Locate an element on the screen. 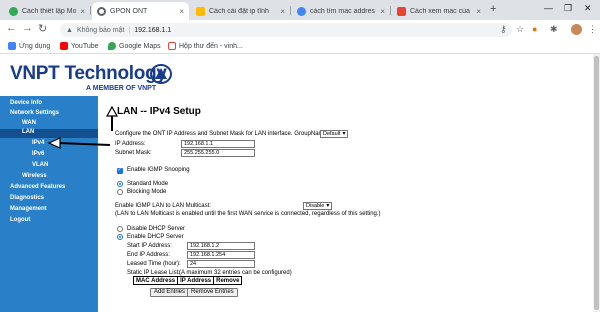 The width and height of the screenshot is (600, 312). tab-1: GPON ONT × is located at coordinates (140, 11).